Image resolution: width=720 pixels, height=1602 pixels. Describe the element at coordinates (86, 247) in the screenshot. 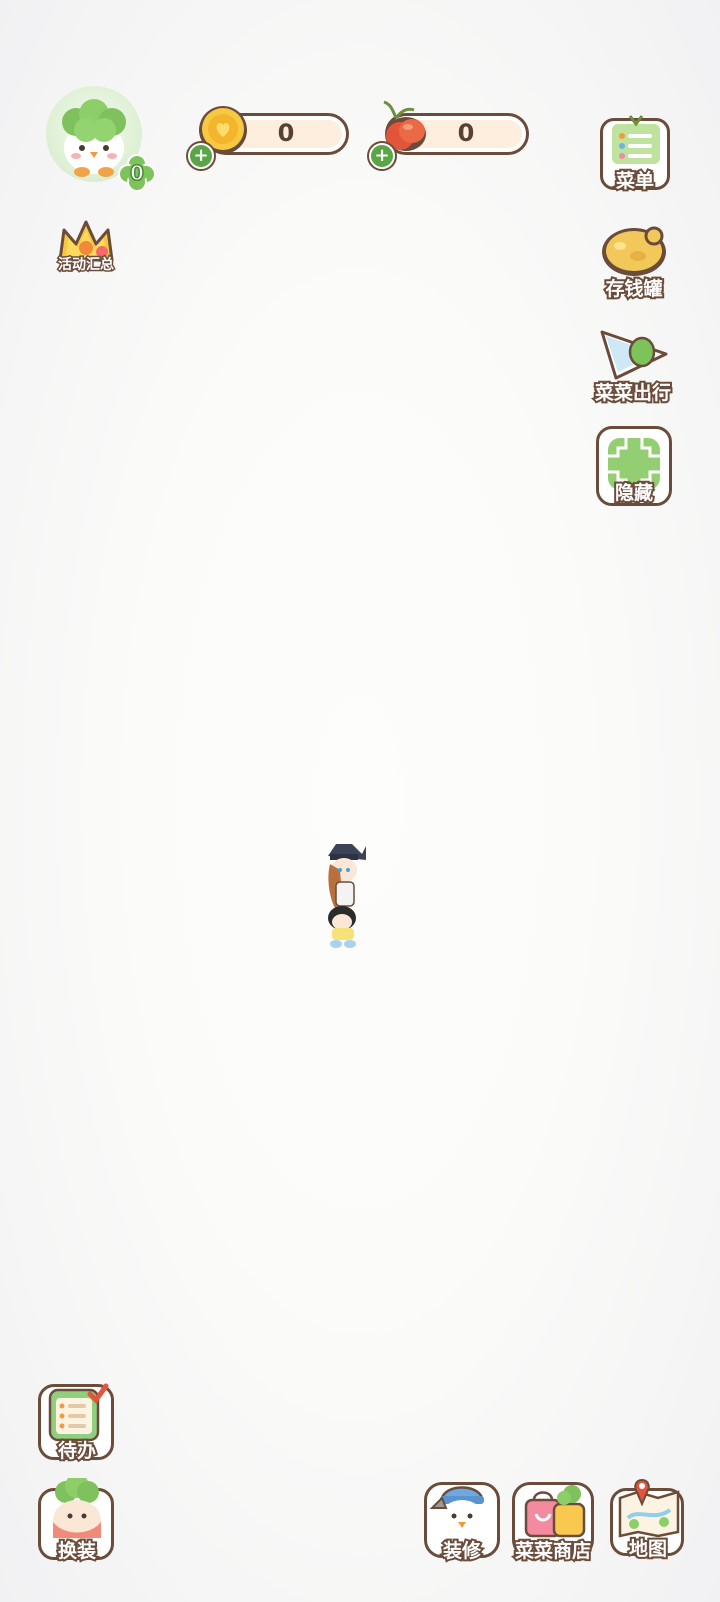

I see `events-summary-button: 活动汇总` at that location.